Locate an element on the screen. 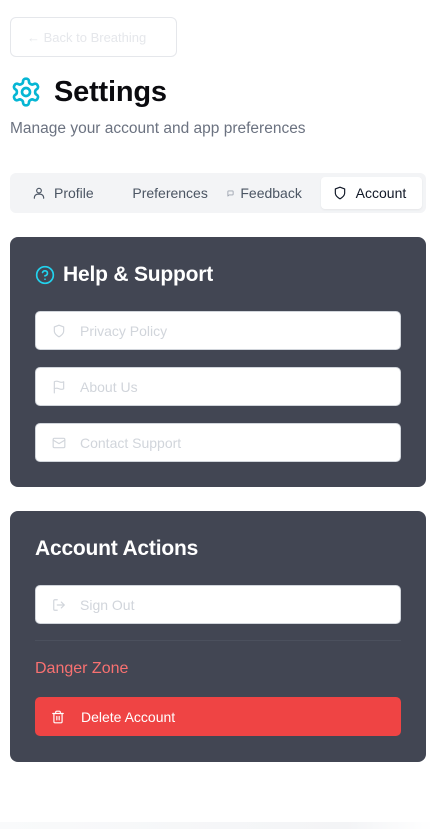 The width and height of the screenshot is (433, 829). settings-tabs: Profile Preferences Feedback Account is located at coordinates (218, 193).